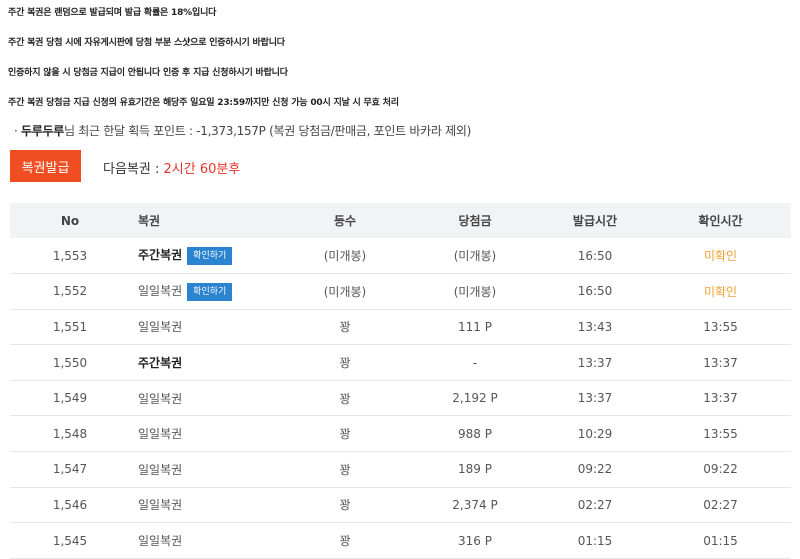  What do you see at coordinates (70, 220) in the screenshot?
I see `header-no: No` at bounding box center [70, 220].